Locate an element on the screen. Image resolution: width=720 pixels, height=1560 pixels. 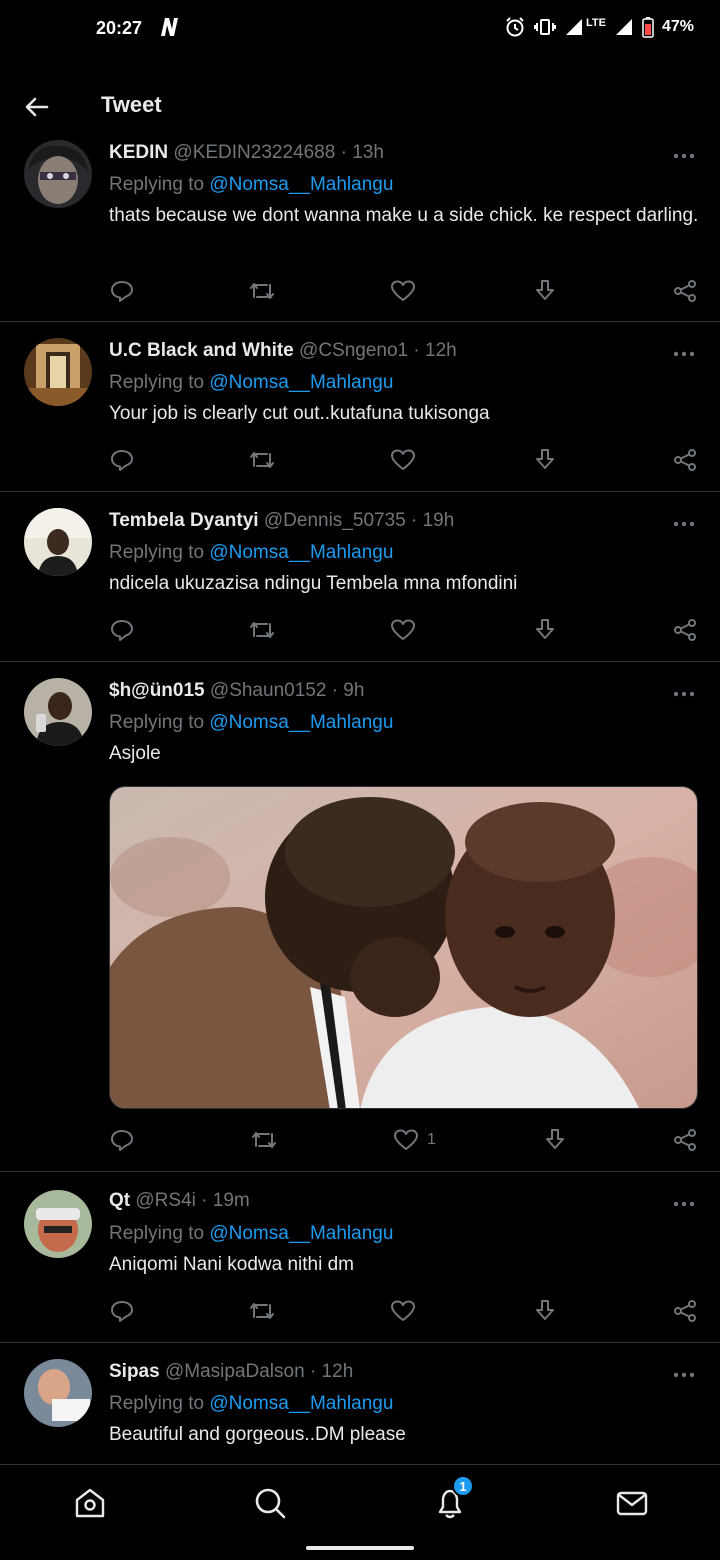
tweet-header: $h@ün015 @Shaun0152 · 9h is located at coordinates (236, 691).